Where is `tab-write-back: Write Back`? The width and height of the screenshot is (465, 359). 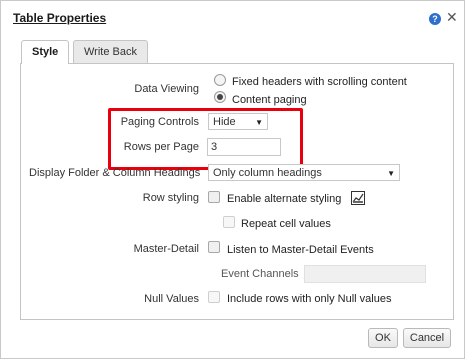
tab-write-back: Write Back is located at coordinates (110, 51).